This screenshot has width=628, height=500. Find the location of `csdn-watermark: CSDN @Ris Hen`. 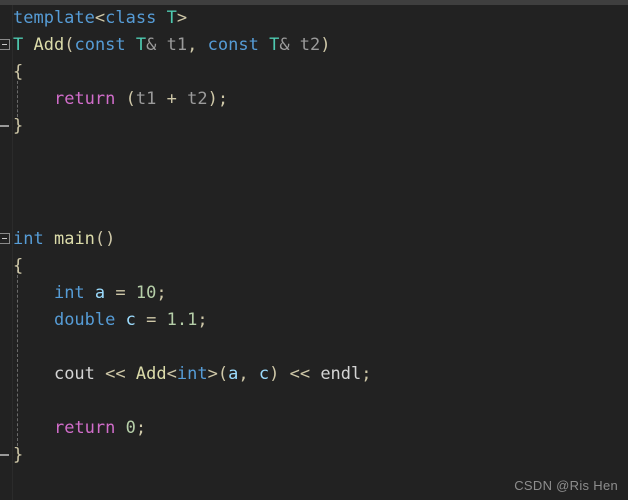

csdn-watermark: CSDN @Ris Hen is located at coordinates (566, 485).